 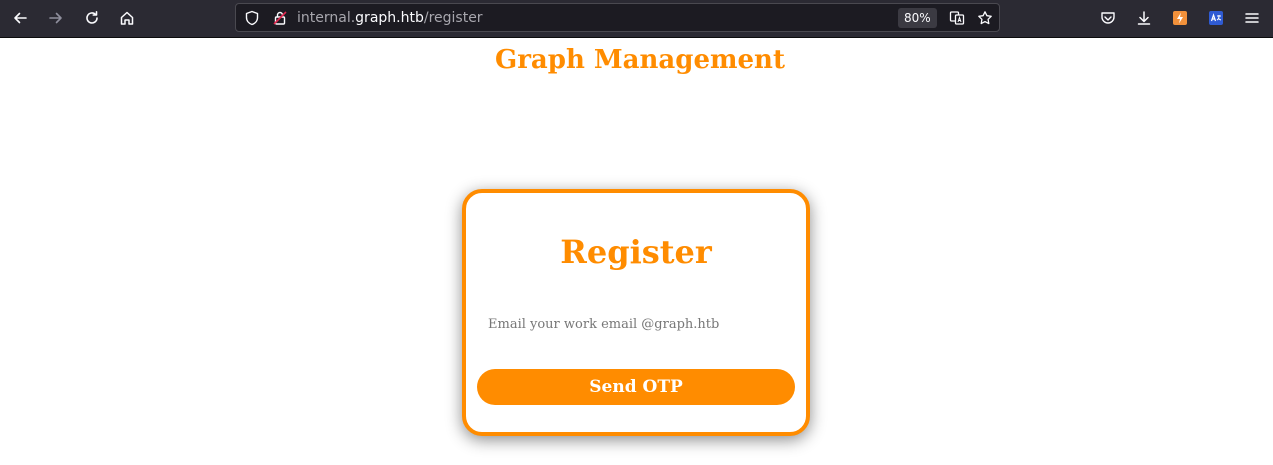 What do you see at coordinates (640, 60) in the screenshot?
I see `site-title: Graph Management` at bounding box center [640, 60].